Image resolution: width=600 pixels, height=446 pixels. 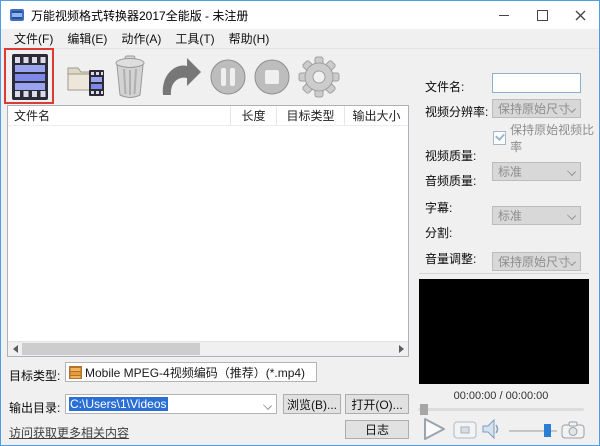 What do you see at coordinates (253, 115) in the screenshot?
I see `column-header-length: 长度` at bounding box center [253, 115].